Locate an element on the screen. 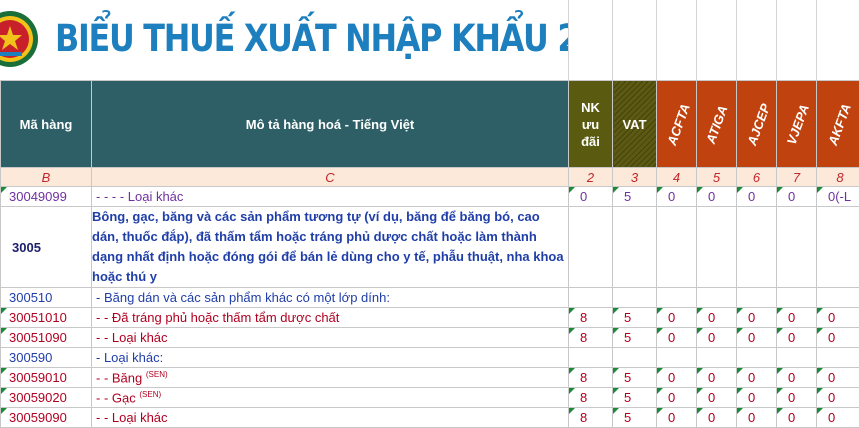 Image resolution: width=859 pixels, height=428 pixels. hs-code-cell: 300590 is located at coordinates (46, 358).